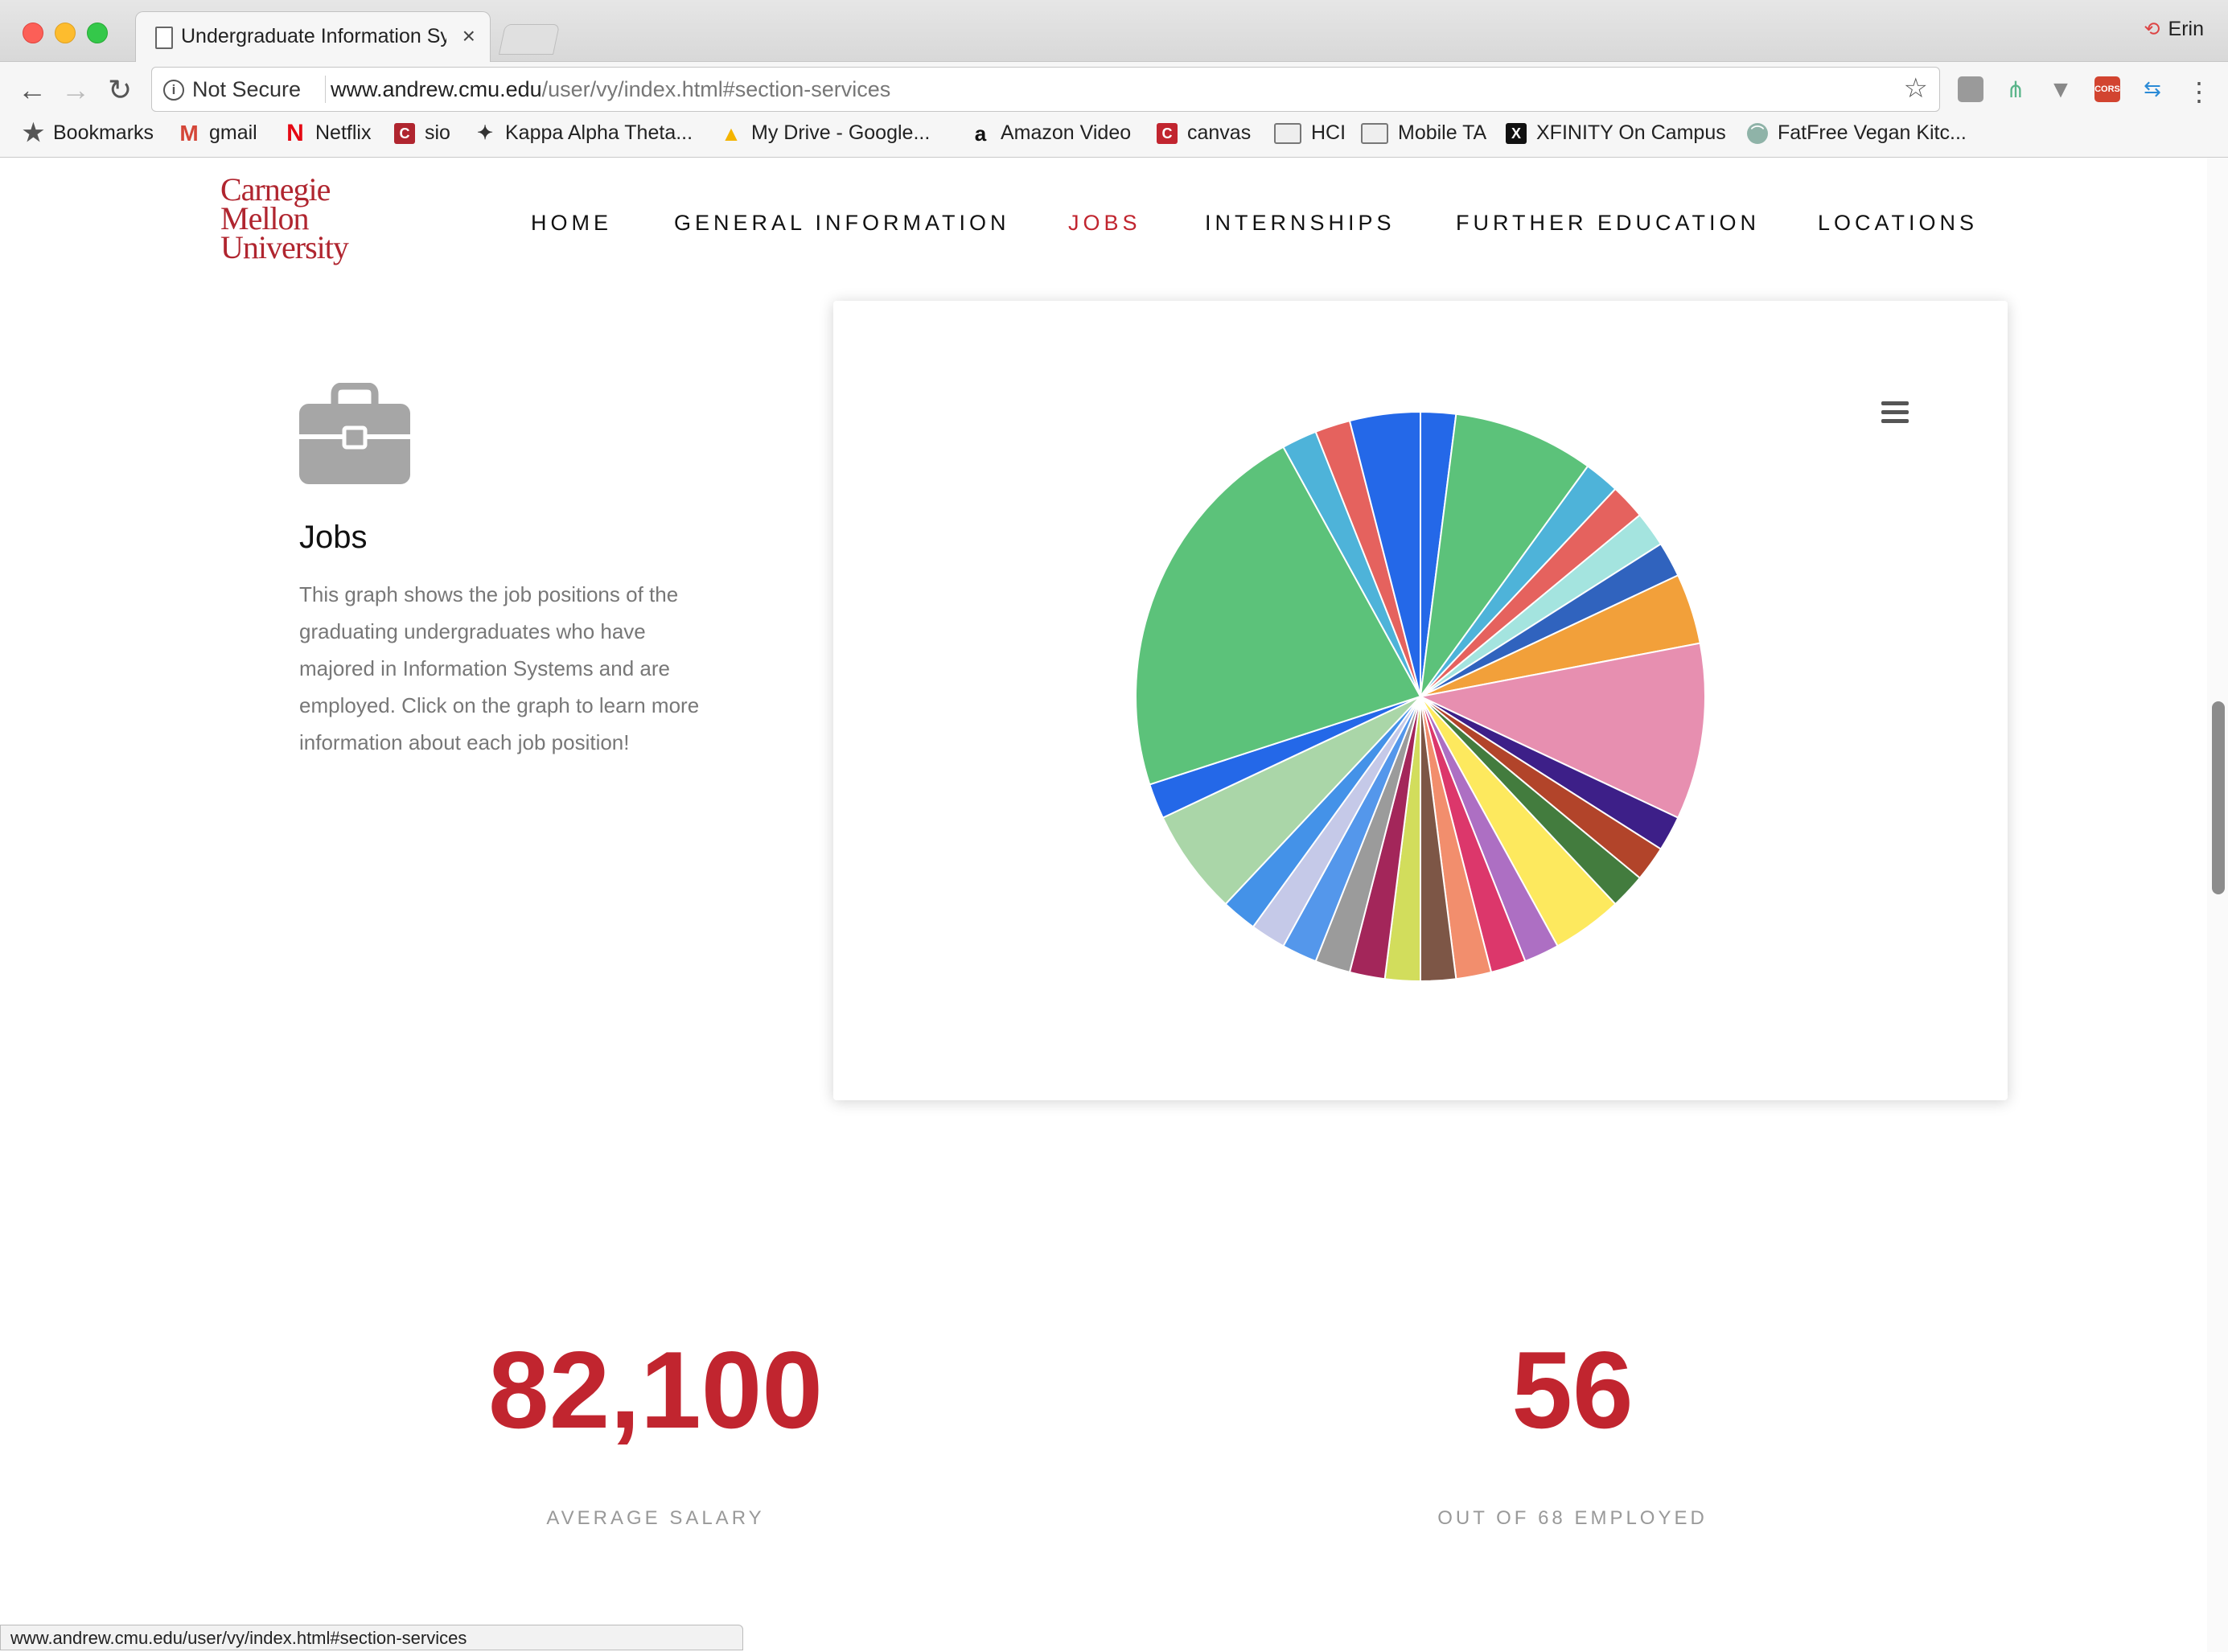 The image size is (2228, 1652). What do you see at coordinates (485, 132) in the screenshot?
I see `kite-icon: ✦` at bounding box center [485, 132].